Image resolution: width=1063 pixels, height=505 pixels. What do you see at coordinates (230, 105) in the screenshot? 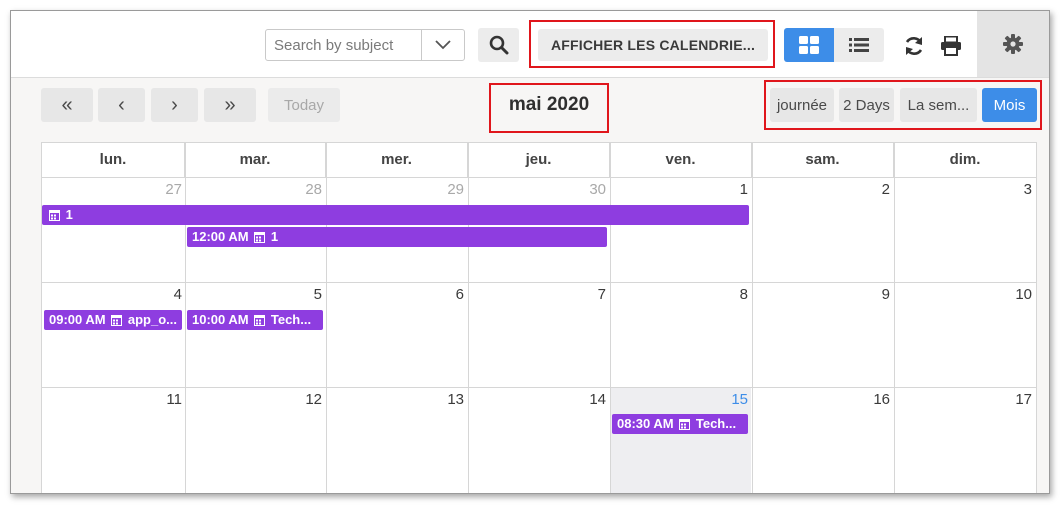
I see `last-page-button: »` at bounding box center [230, 105].